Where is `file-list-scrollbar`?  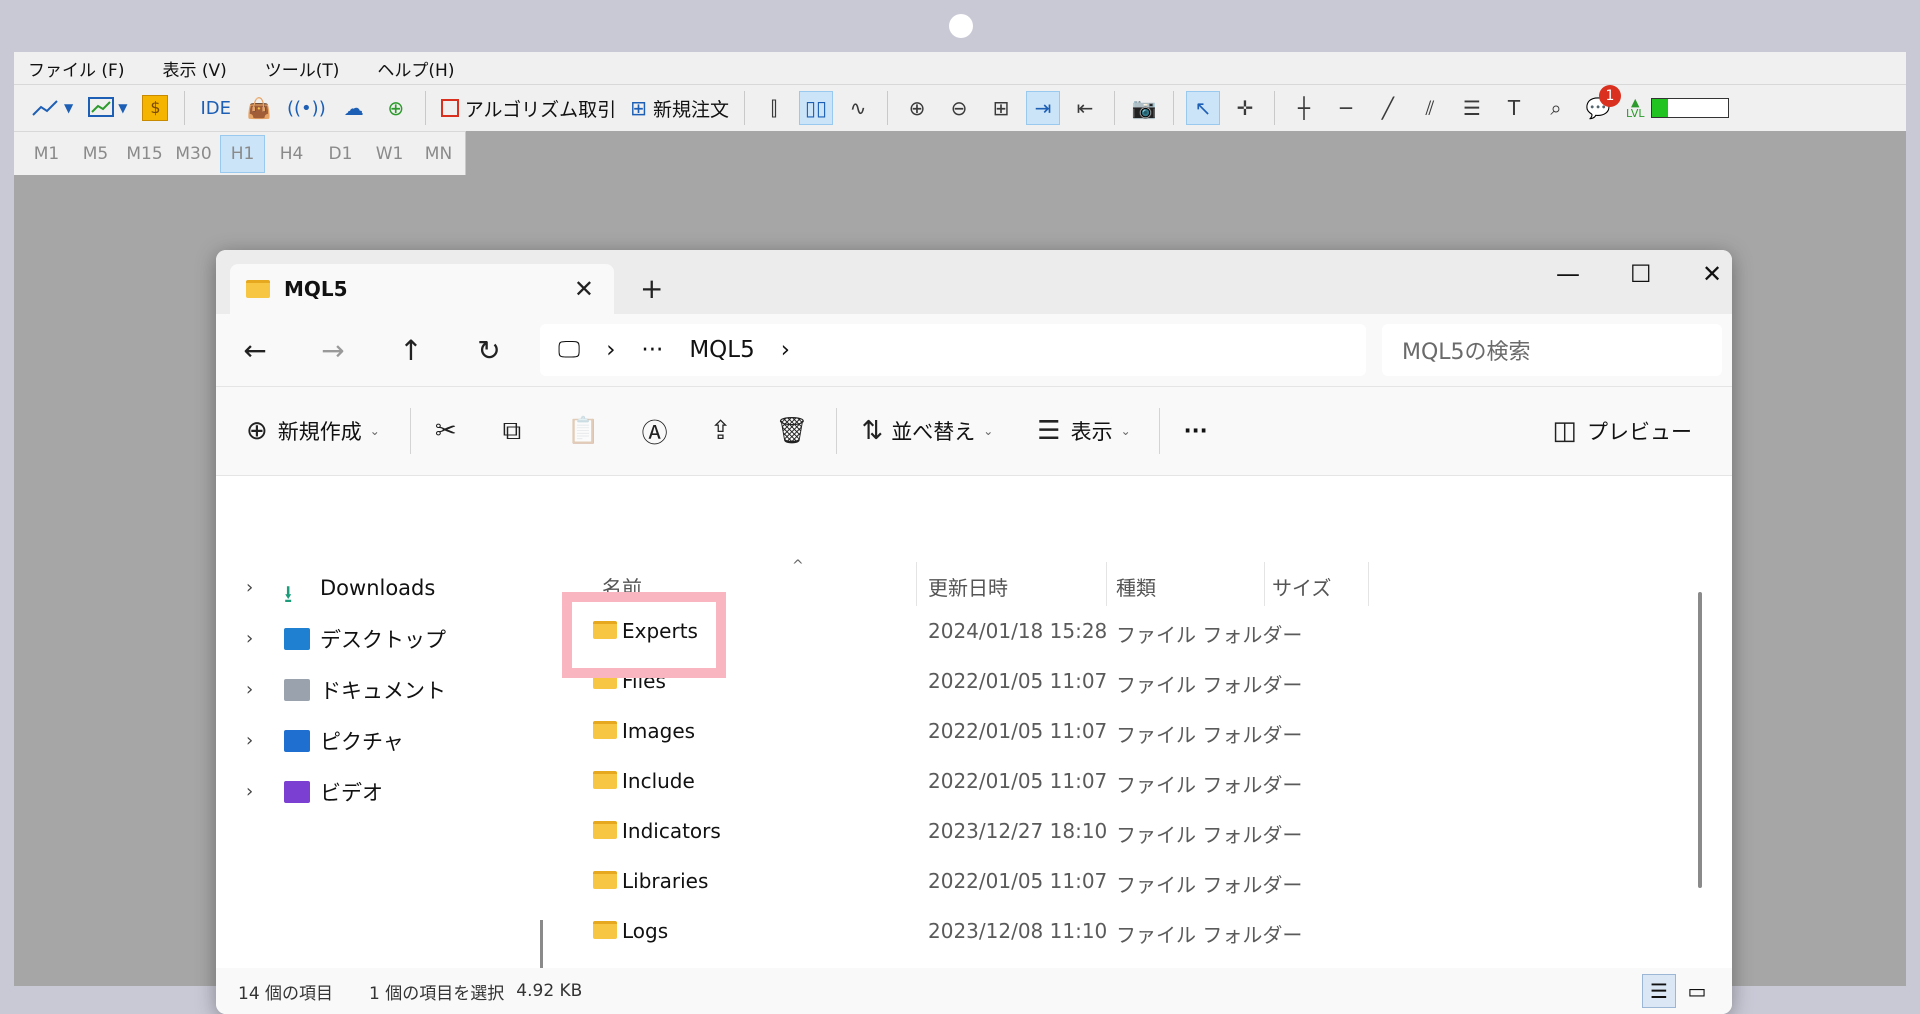
file-list-scrollbar is located at coordinates (1700, 740).